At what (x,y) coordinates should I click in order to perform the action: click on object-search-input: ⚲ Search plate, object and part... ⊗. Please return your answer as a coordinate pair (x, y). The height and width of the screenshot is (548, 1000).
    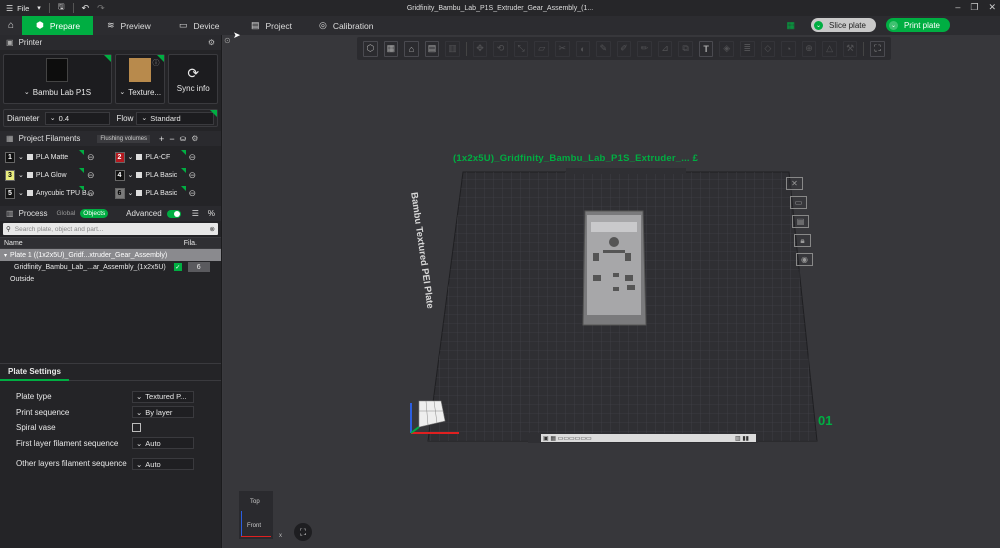
    Looking at the image, I should click on (110, 229).